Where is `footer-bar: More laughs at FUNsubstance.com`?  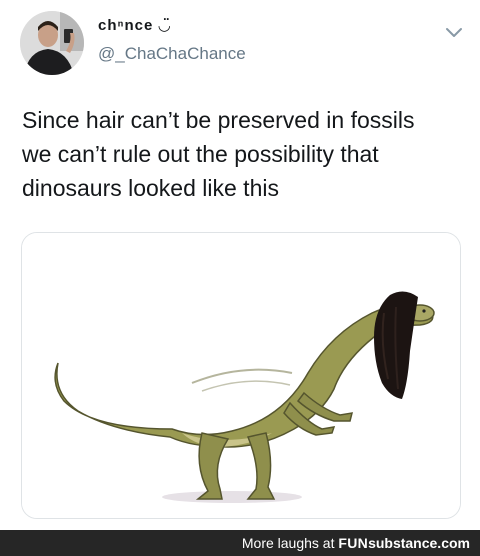
footer-bar: More laughs at FUNsubstance.com is located at coordinates (240, 543).